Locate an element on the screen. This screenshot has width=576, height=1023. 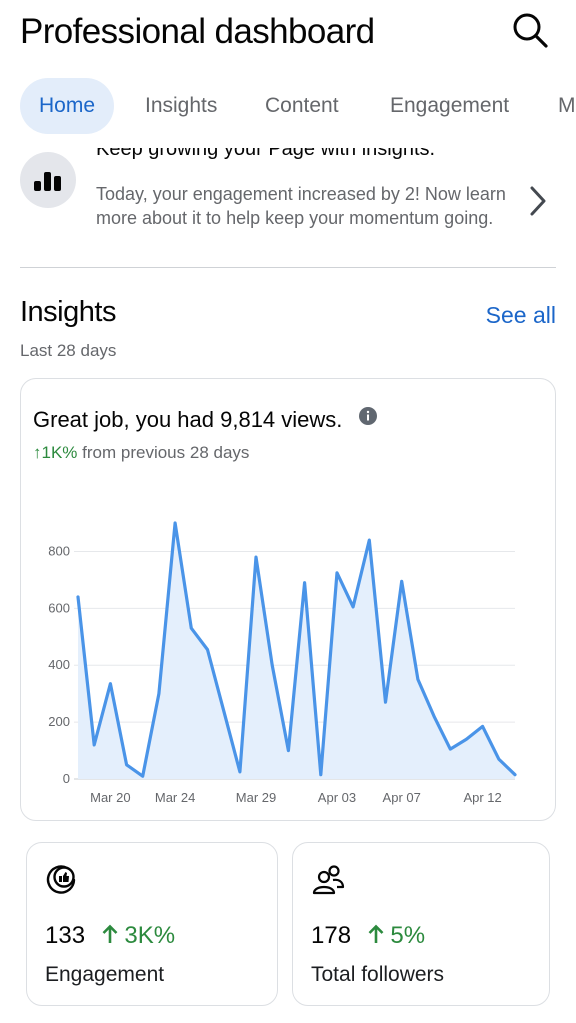
engagement-value-row: 133 3K% is located at coordinates (110, 936).